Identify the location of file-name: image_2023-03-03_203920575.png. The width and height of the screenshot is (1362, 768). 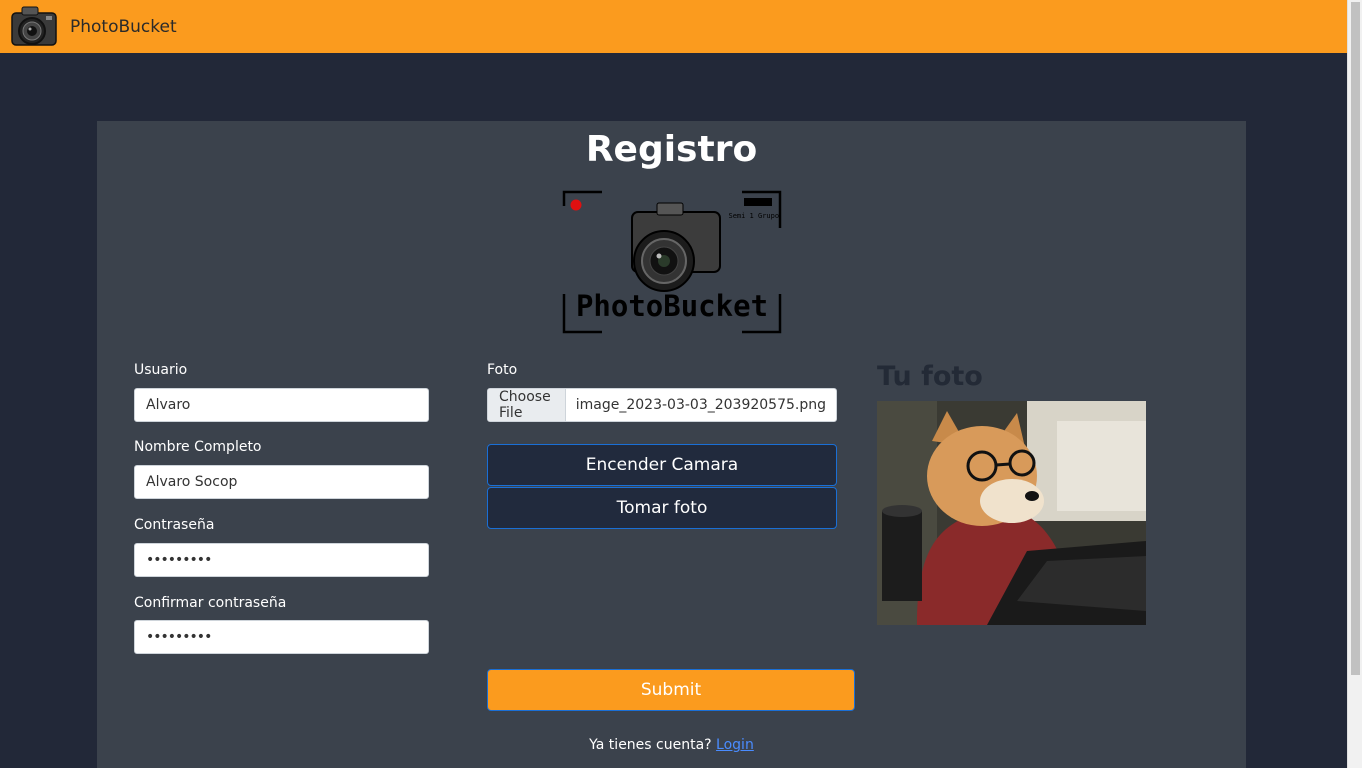
(700, 405).